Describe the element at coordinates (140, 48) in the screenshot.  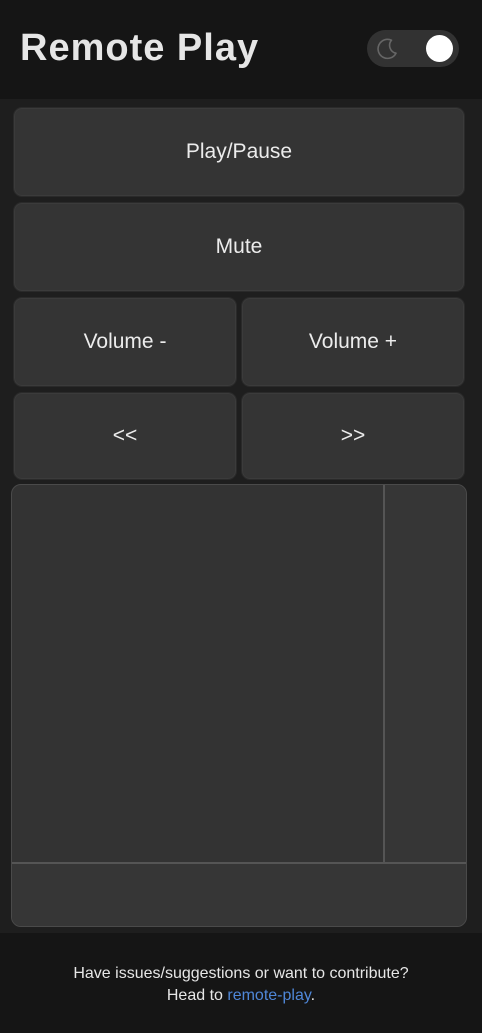
I see `page-title: Remote Play` at that location.